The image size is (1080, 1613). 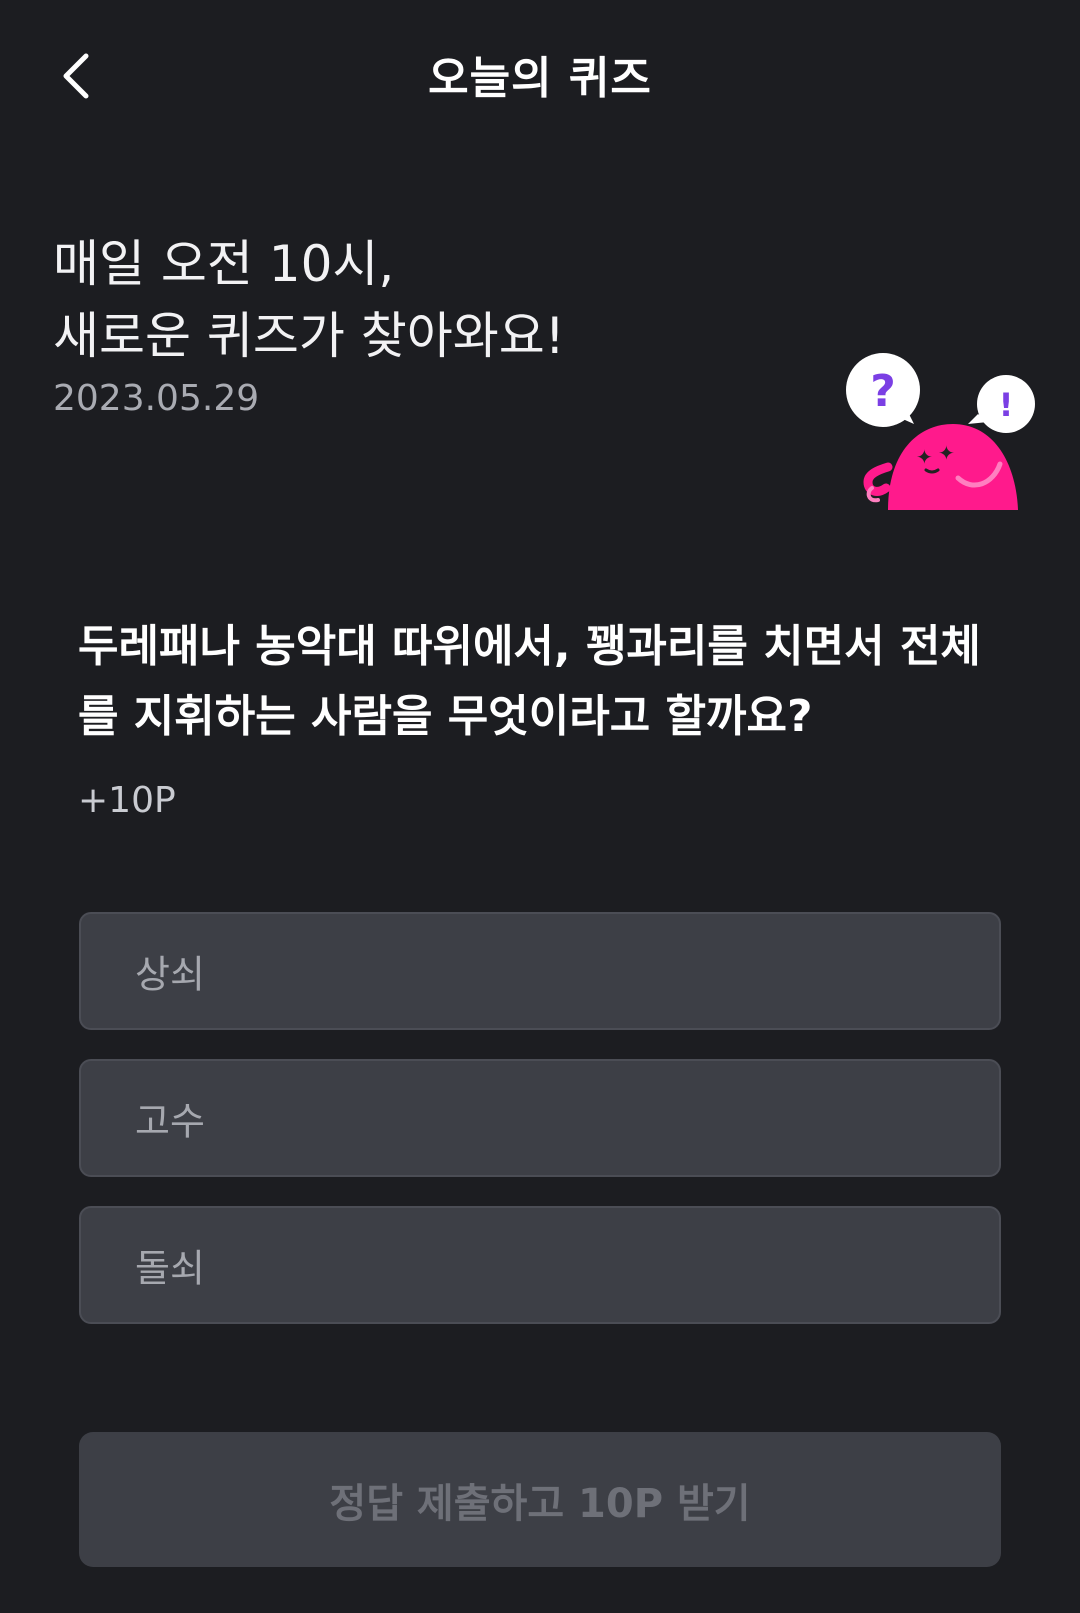 I want to click on submit-button-label: 정답 제출하고 10P 받기, so click(x=540, y=1503).